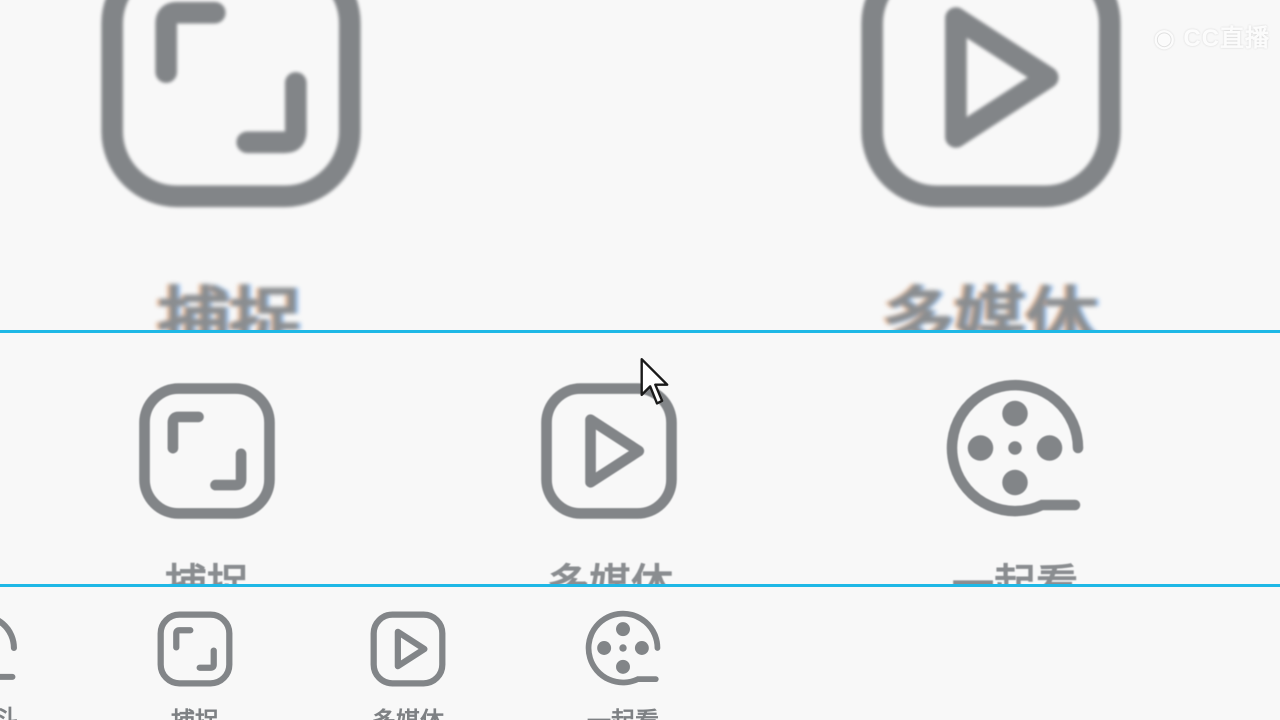  Describe the element at coordinates (229, 305) in the screenshot. I see `capture-label-large: 捕捉` at that location.